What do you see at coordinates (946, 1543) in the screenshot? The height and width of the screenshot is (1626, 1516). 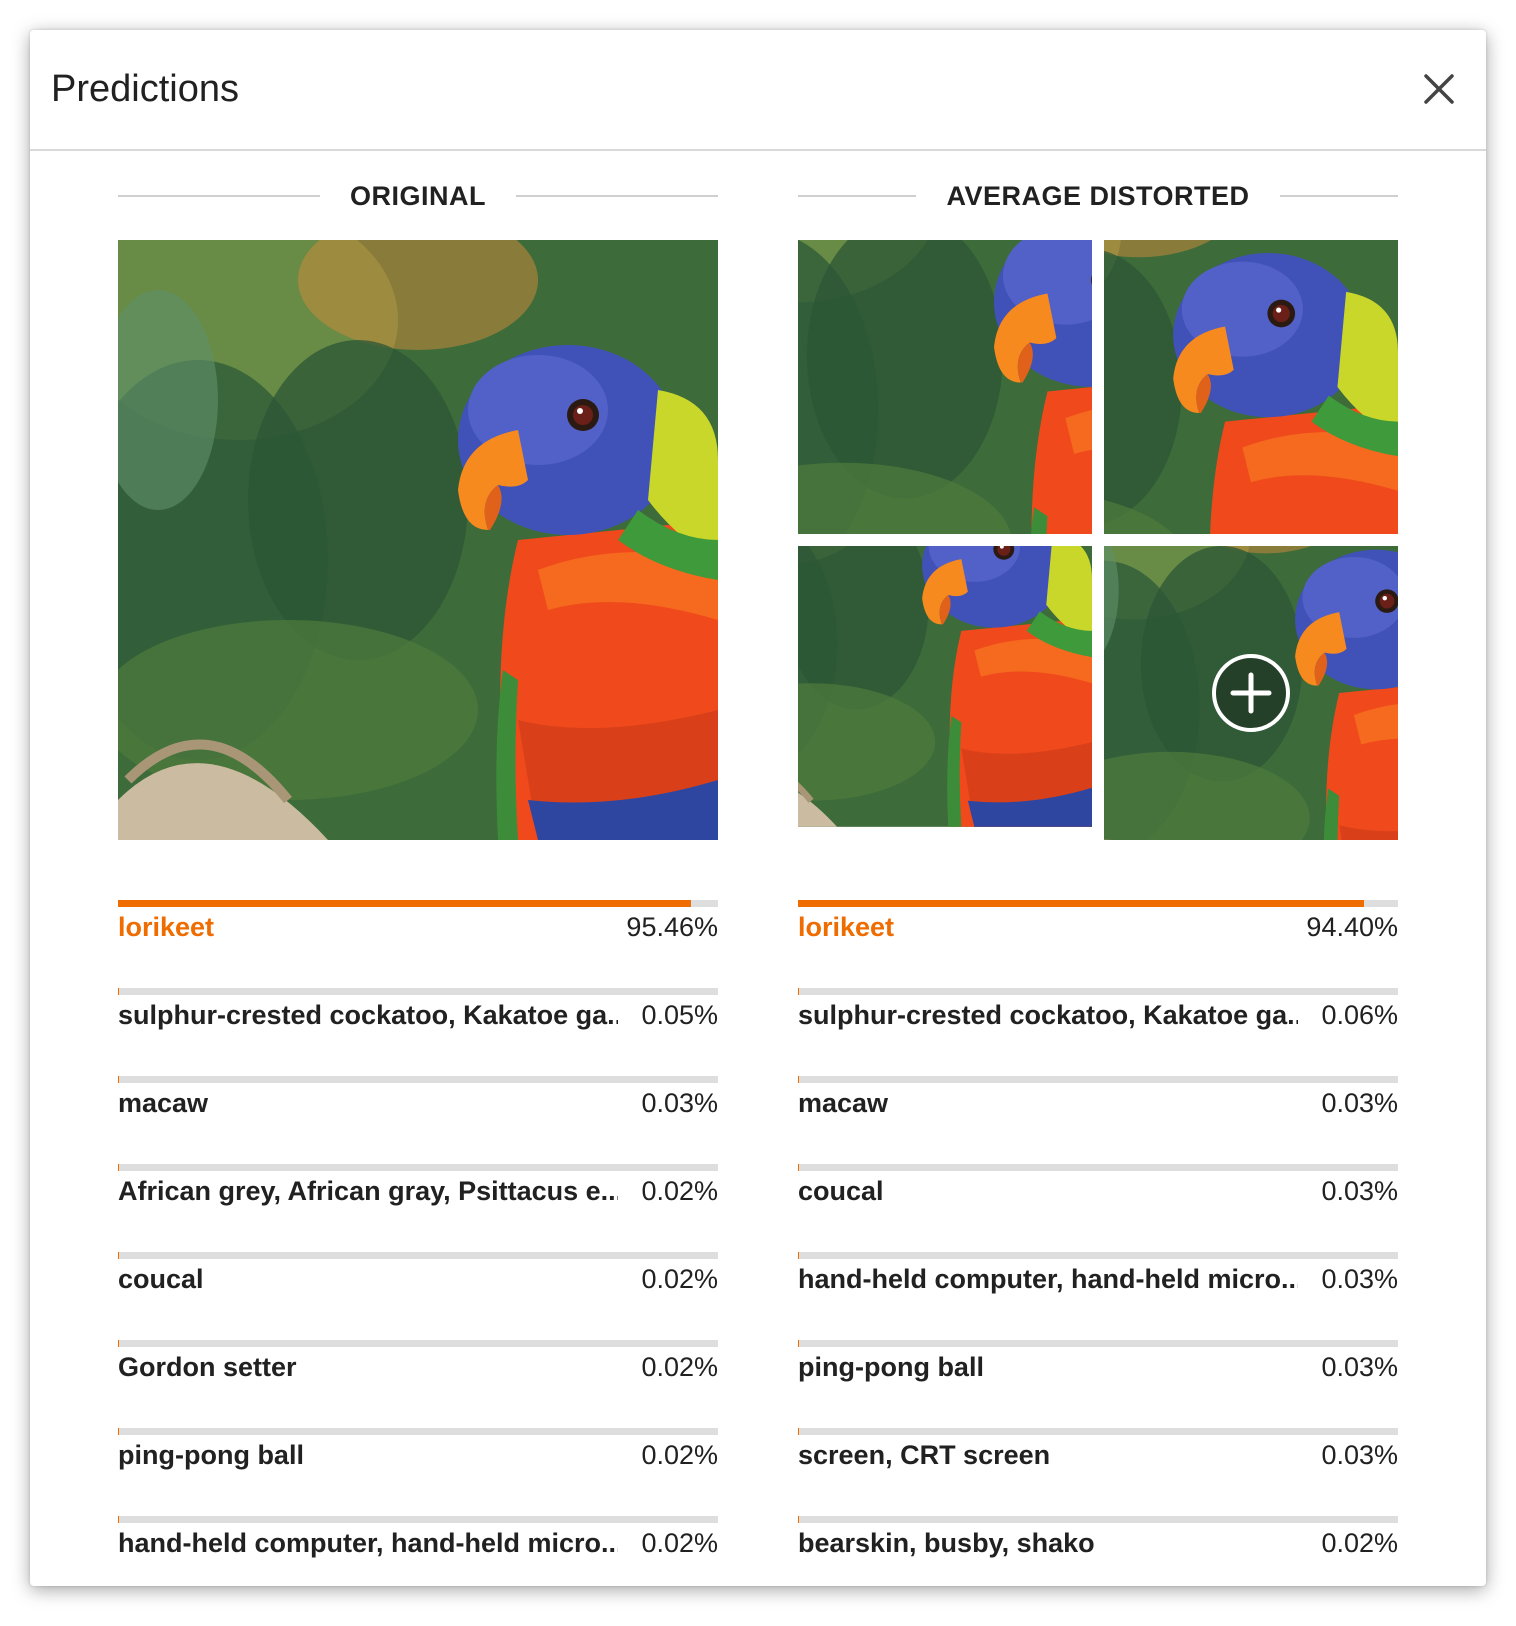 I see `prediction-label: bearskin, busby, shako` at bounding box center [946, 1543].